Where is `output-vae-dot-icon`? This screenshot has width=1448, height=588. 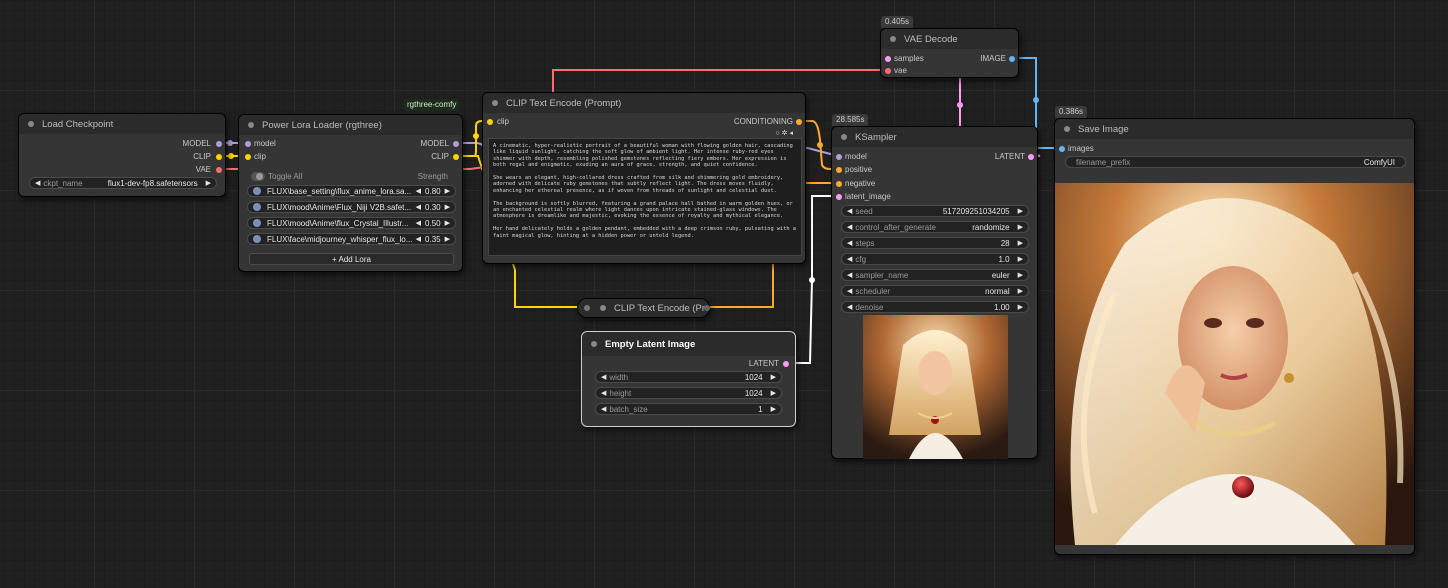
output-vae-dot-icon is located at coordinates (219, 170).